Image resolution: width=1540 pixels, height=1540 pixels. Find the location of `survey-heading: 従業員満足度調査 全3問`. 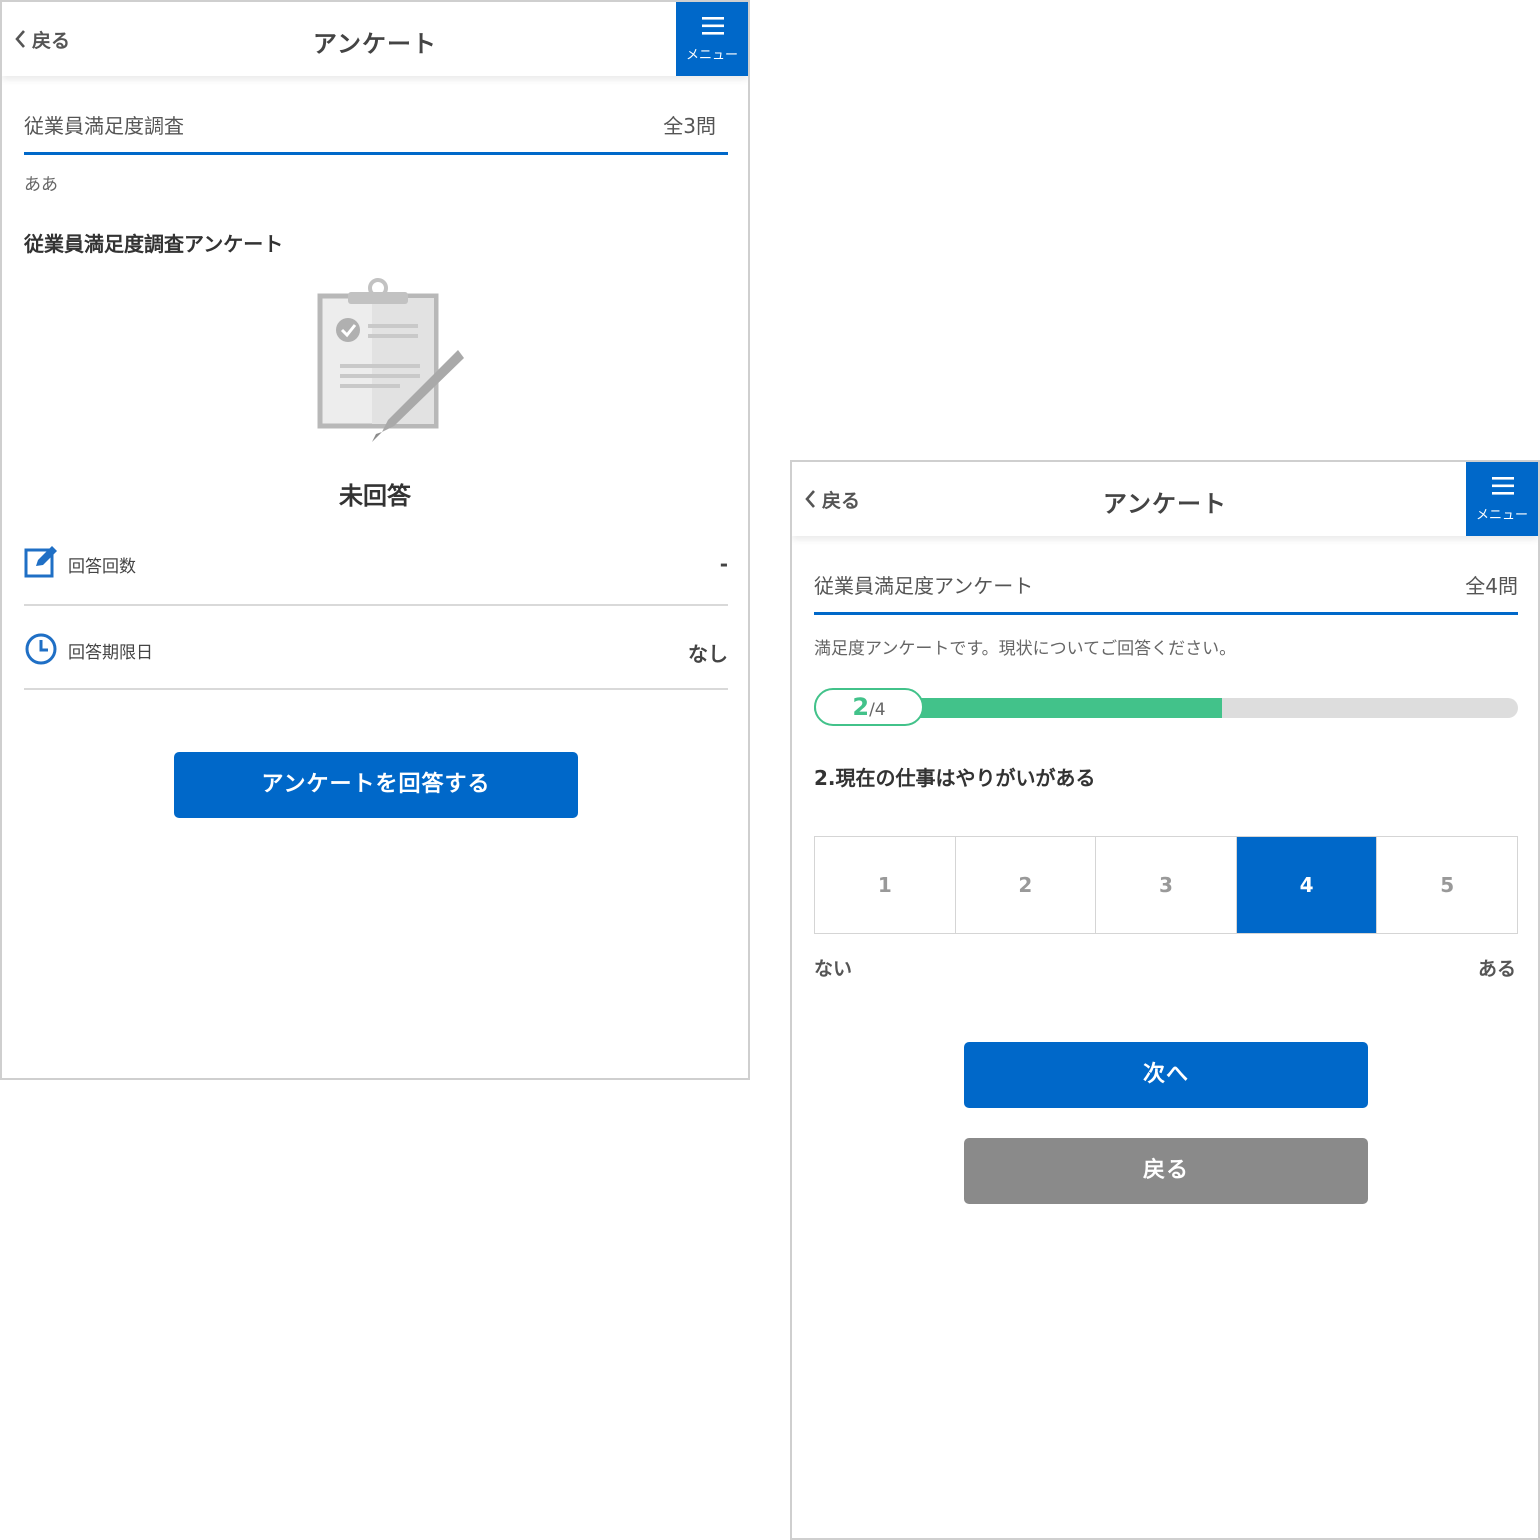

survey-heading: 従業員満足度調査 全3問 is located at coordinates (376, 130).